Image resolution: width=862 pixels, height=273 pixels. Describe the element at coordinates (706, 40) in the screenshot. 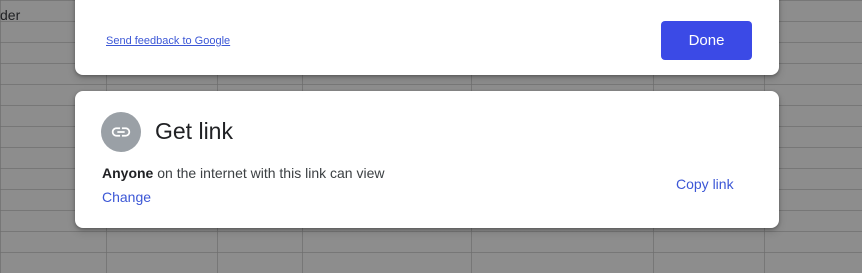

I see `done-button: Done` at that location.